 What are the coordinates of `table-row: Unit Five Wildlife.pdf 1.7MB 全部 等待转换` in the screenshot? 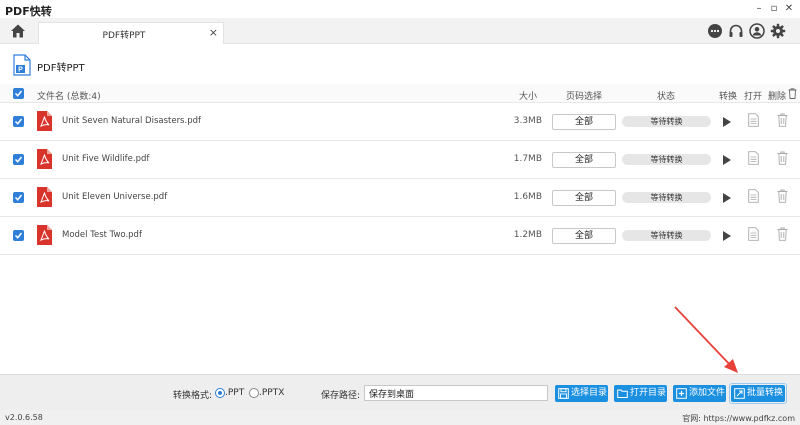 It's located at (400, 160).